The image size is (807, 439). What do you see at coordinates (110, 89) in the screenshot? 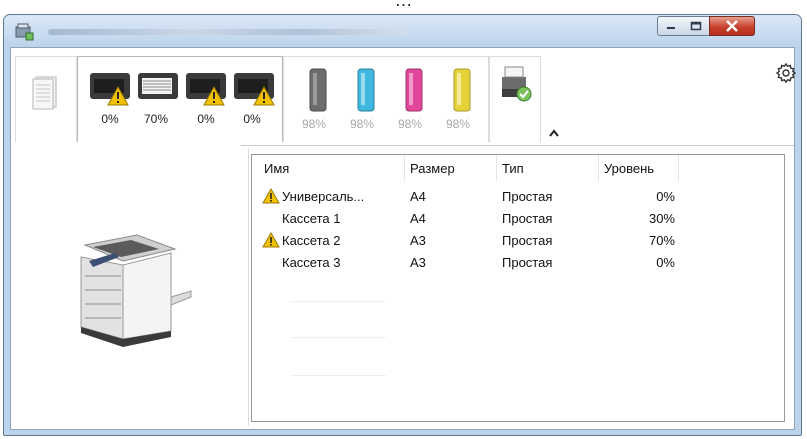
I see `paper-tray-1-icon` at bounding box center [110, 89].